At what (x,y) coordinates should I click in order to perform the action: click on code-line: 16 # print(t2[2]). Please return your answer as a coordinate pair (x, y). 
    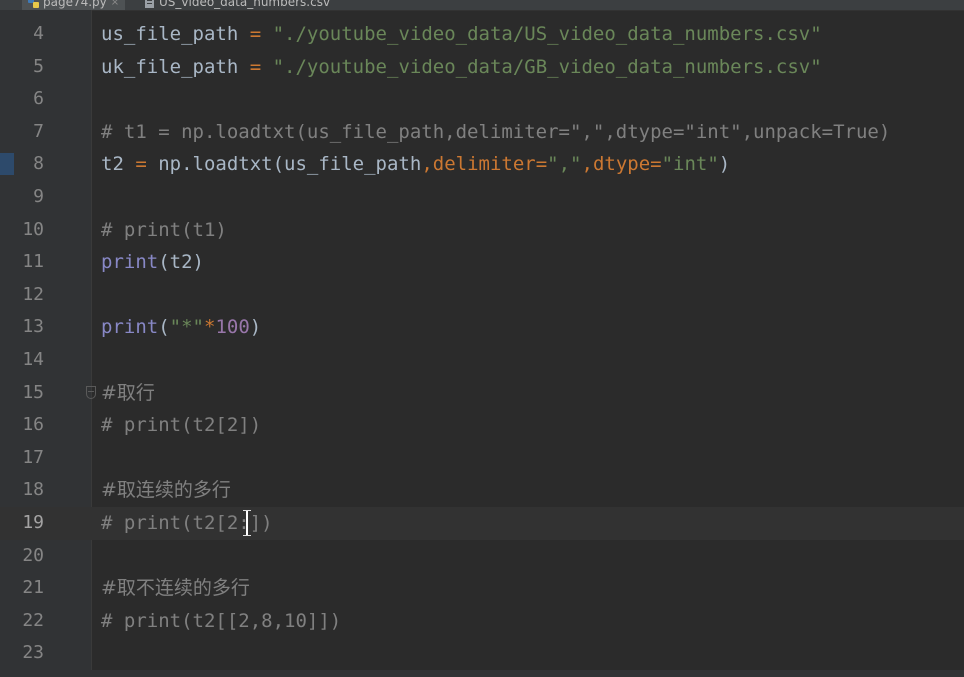
    Looking at the image, I should click on (482, 425).